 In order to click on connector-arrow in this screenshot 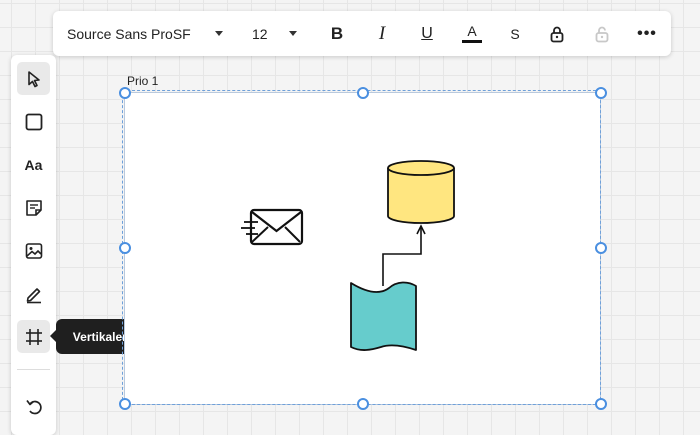, I will do `click(404, 255)`.